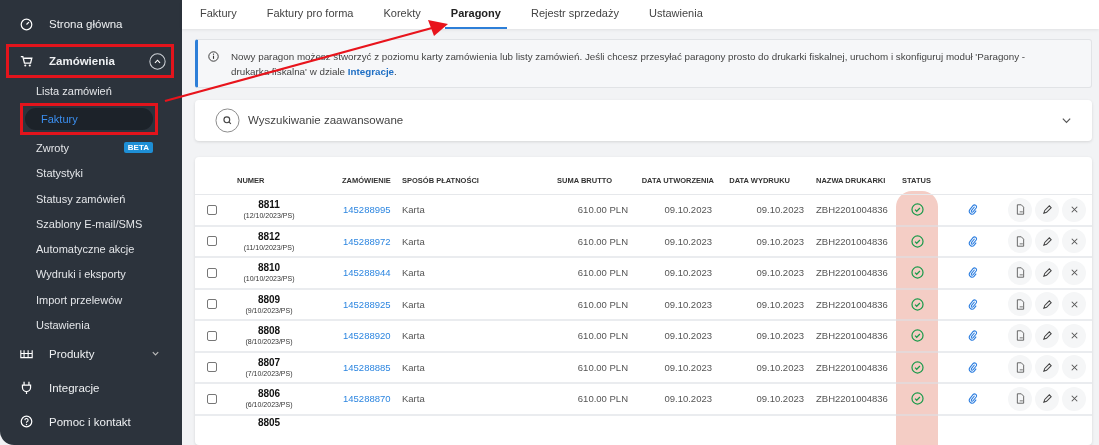  What do you see at coordinates (643, 120) in the screenshot?
I see `advanced-search-panel: Wyszukiwanie zaawansowane` at bounding box center [643, 120].